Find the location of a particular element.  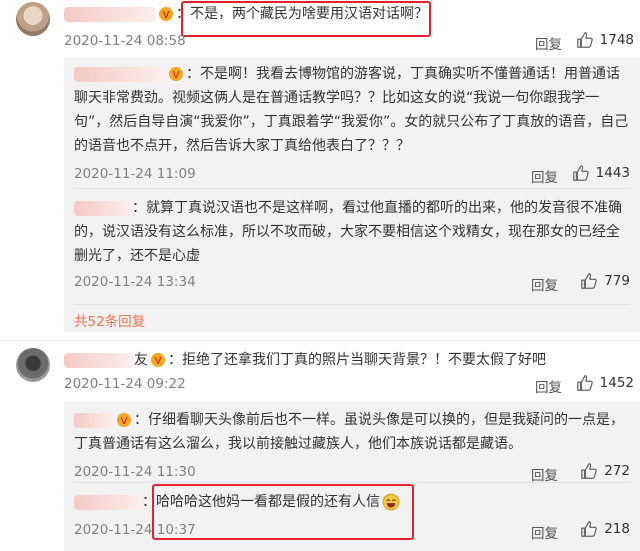

timestamp: 2020-11-24 11:30 is located at coordinates (135, 472).